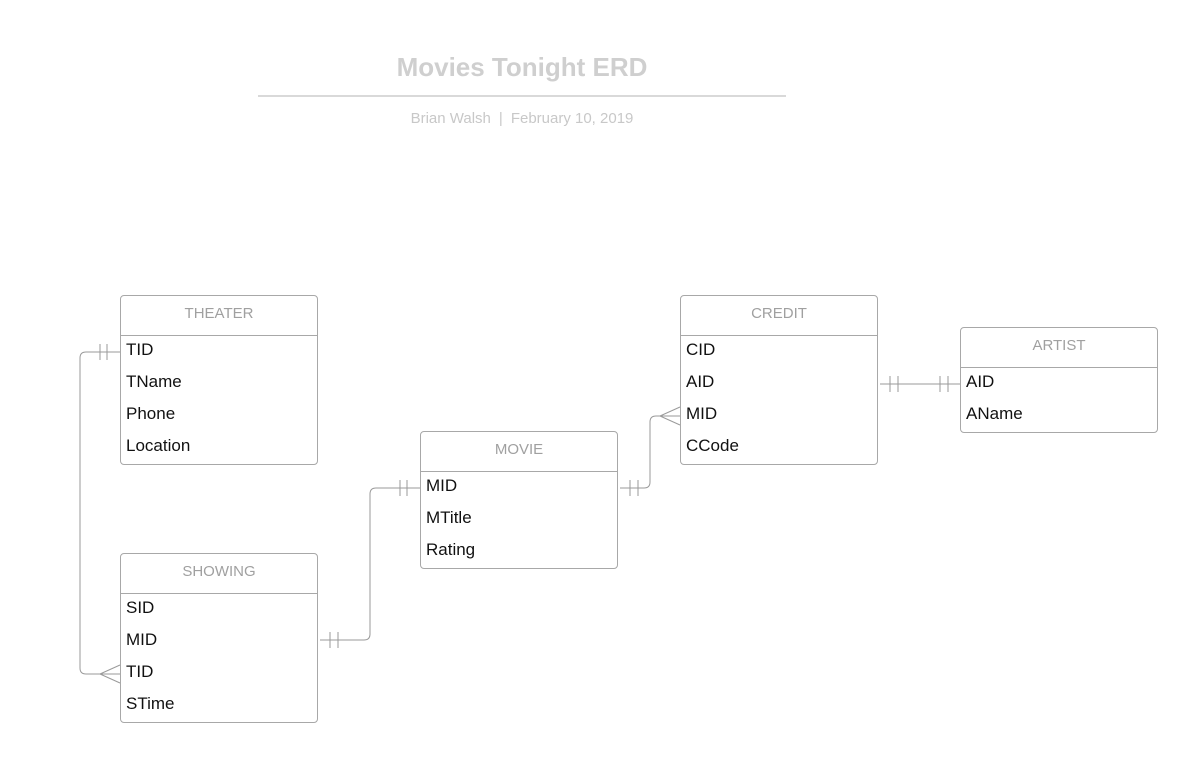 Image resolution: width=1200 pixels, height=761 pixels. I want to click on field-phone: Phone, so click(151, 413).